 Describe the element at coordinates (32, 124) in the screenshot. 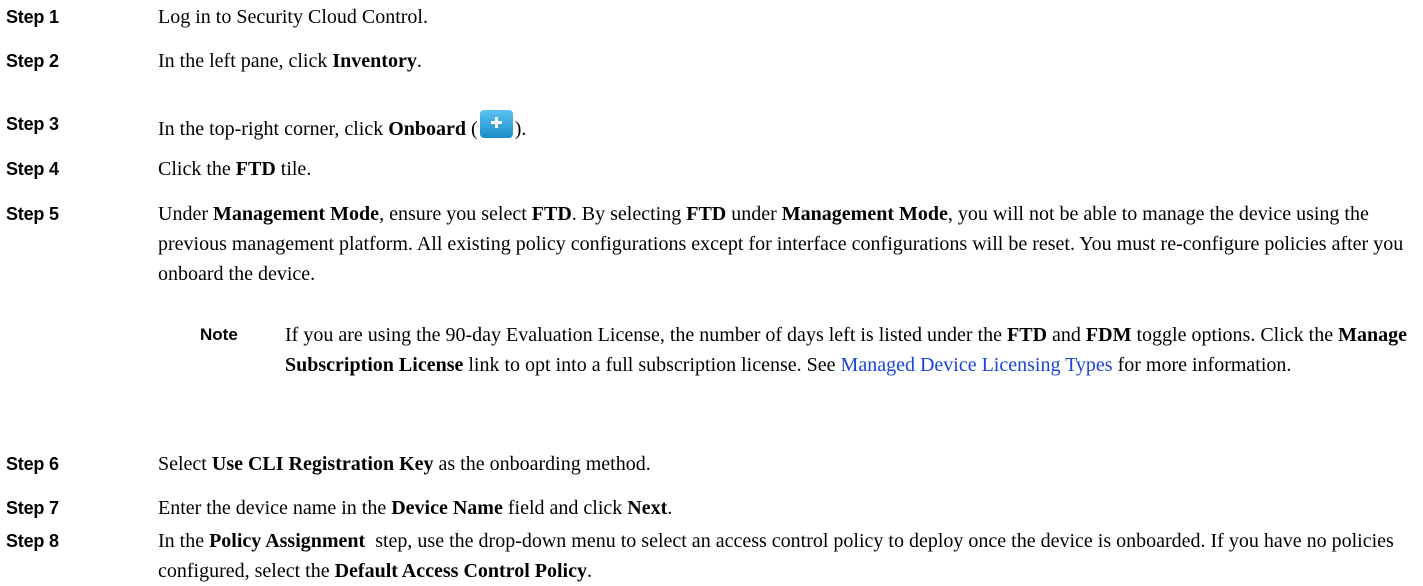

I see `step-label: Step 3` at that location.